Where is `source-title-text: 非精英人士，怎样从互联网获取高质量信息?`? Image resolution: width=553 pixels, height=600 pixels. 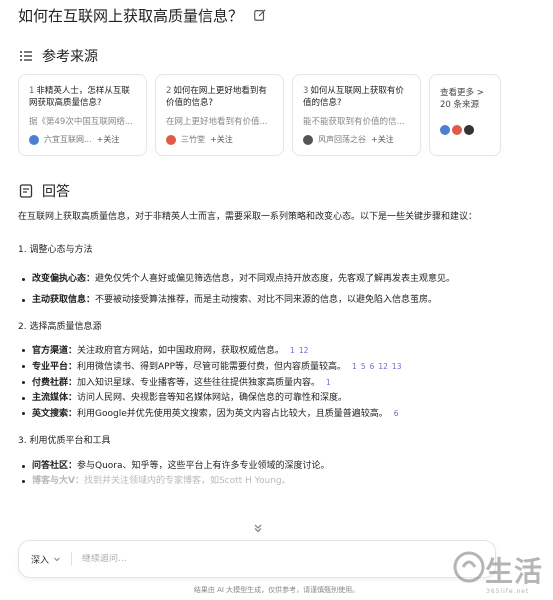
source-title-text: 非精英人士，怎样从互联网获取高质量信息? is located at coordinates (79, 97).